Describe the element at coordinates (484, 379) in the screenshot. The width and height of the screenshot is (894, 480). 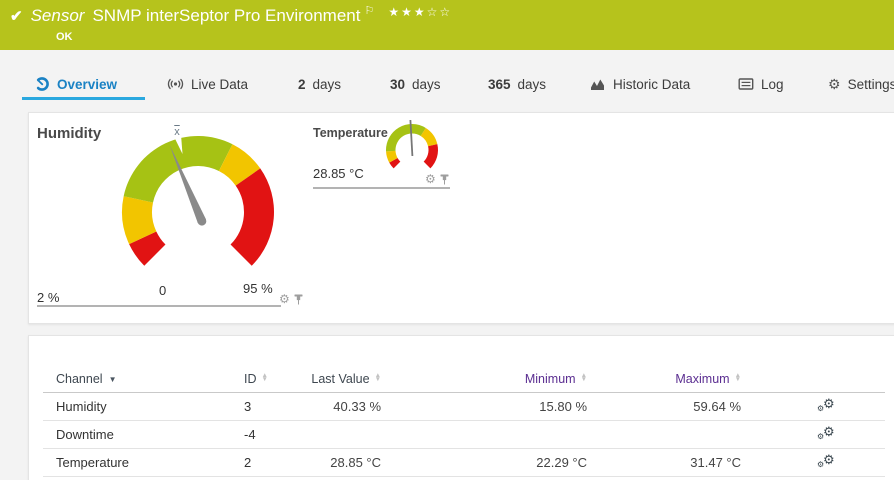
I see `column-header-minimum: Minimum ▲ ▼` at that location.